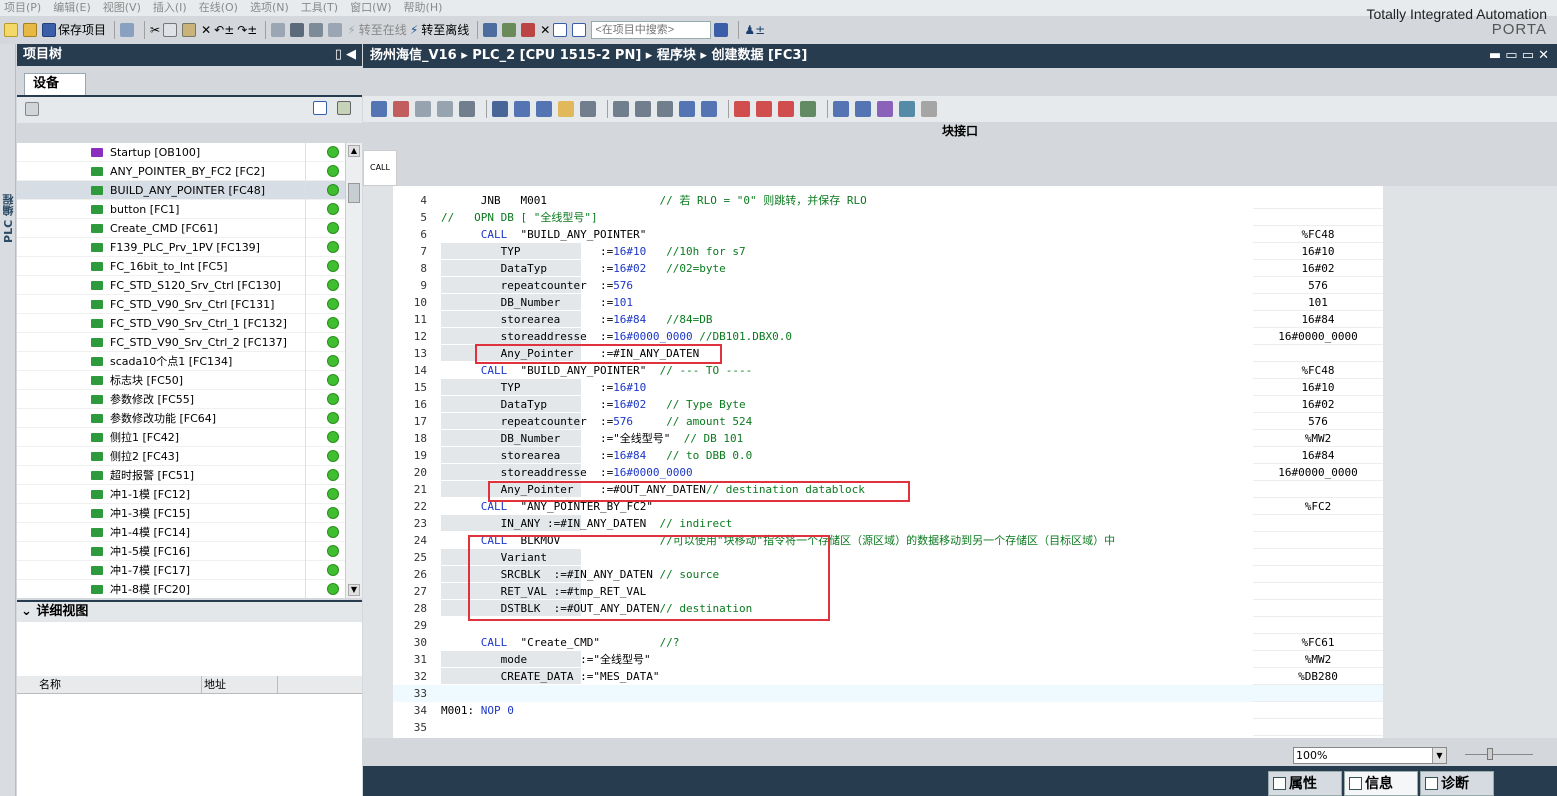 The width and height of the screenshot is (1557, 796). I want to click on tree-item: button [FC1], so click(181, 209).